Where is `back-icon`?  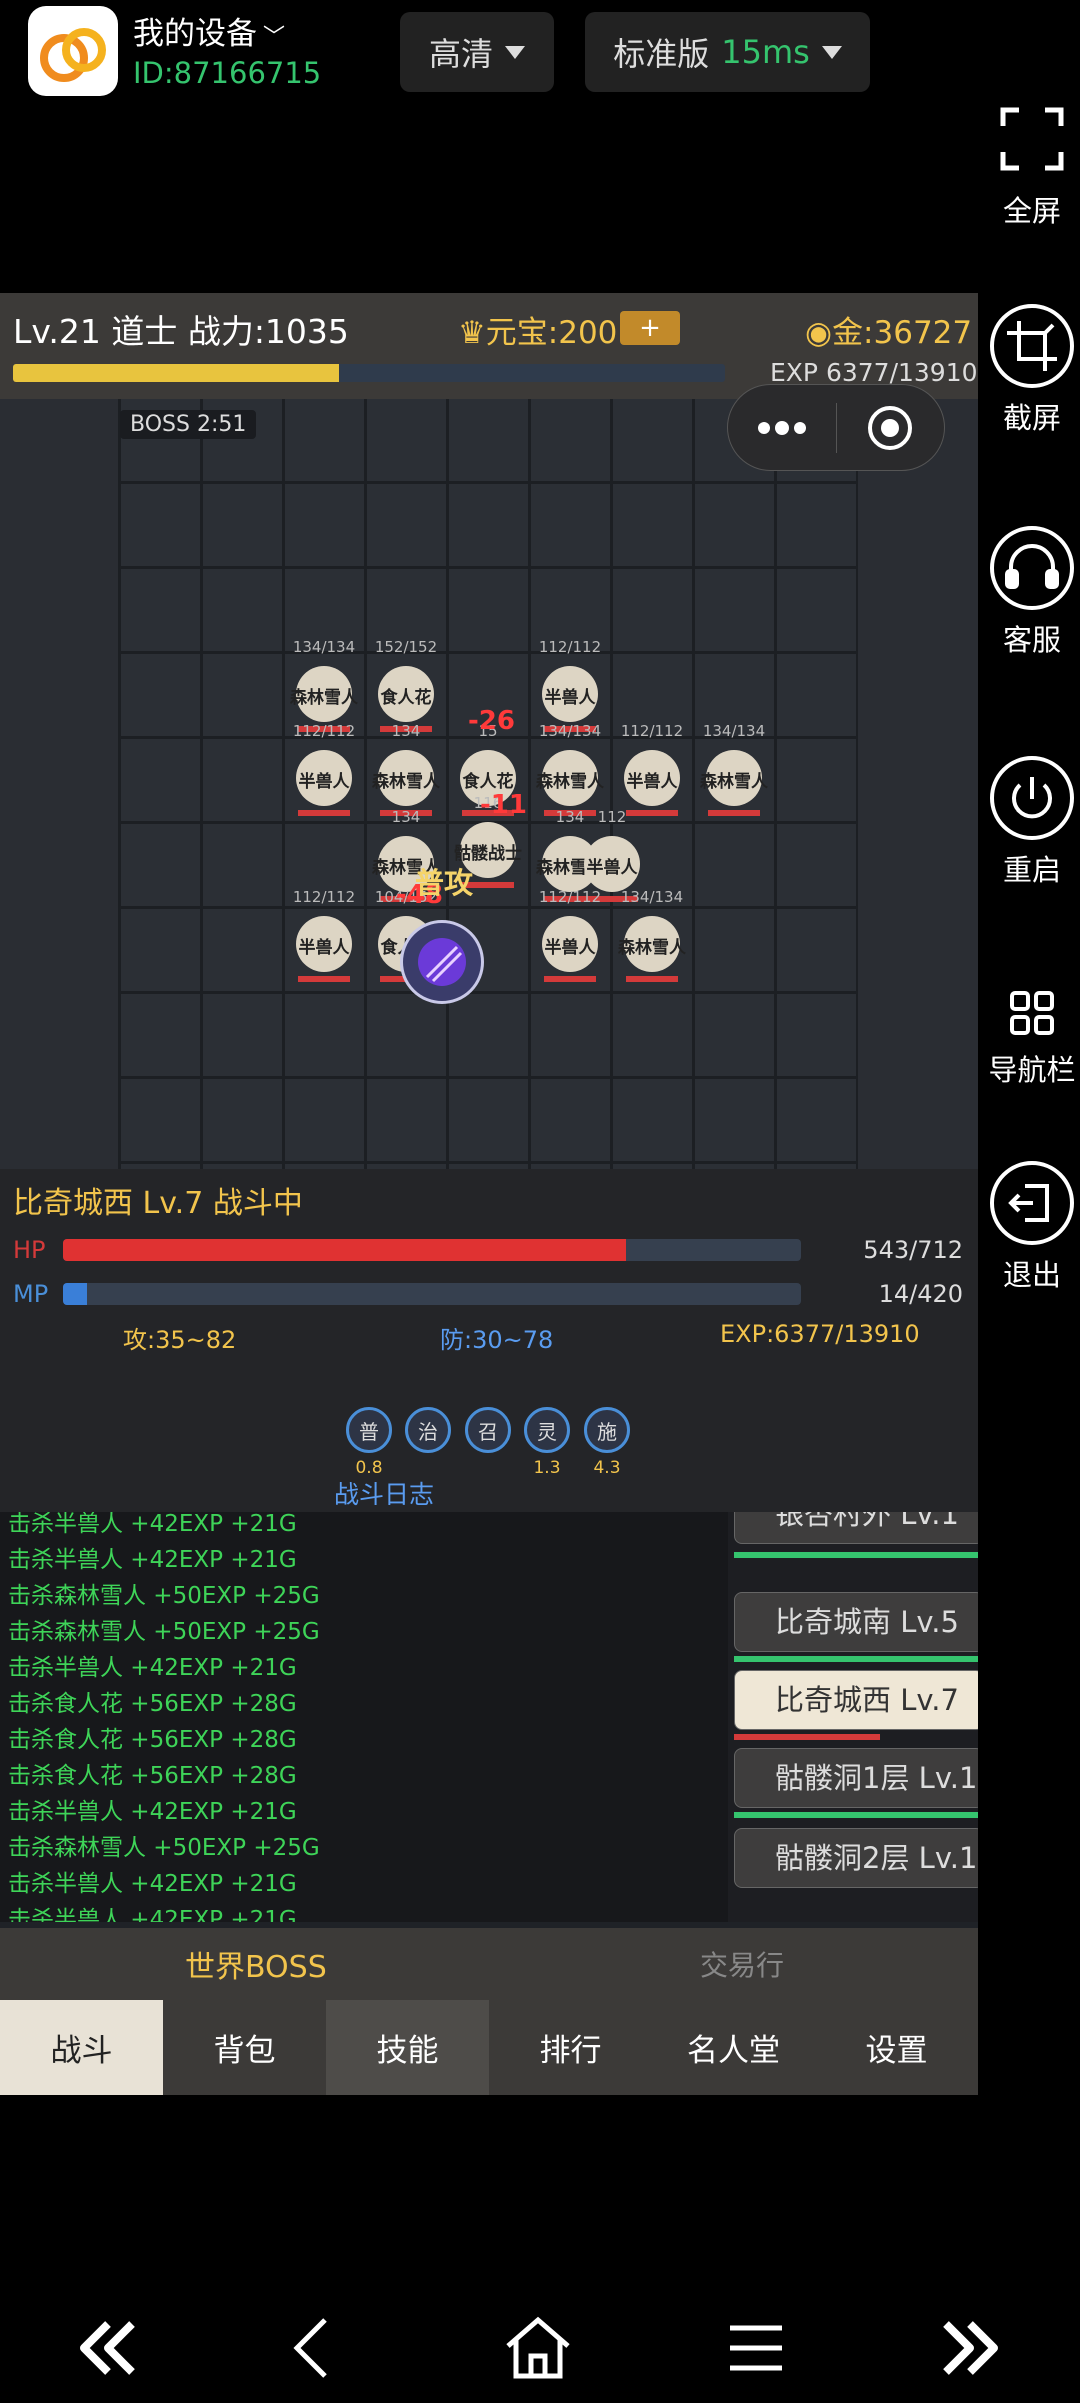 back-icon is located at coordinates (315, 2348).